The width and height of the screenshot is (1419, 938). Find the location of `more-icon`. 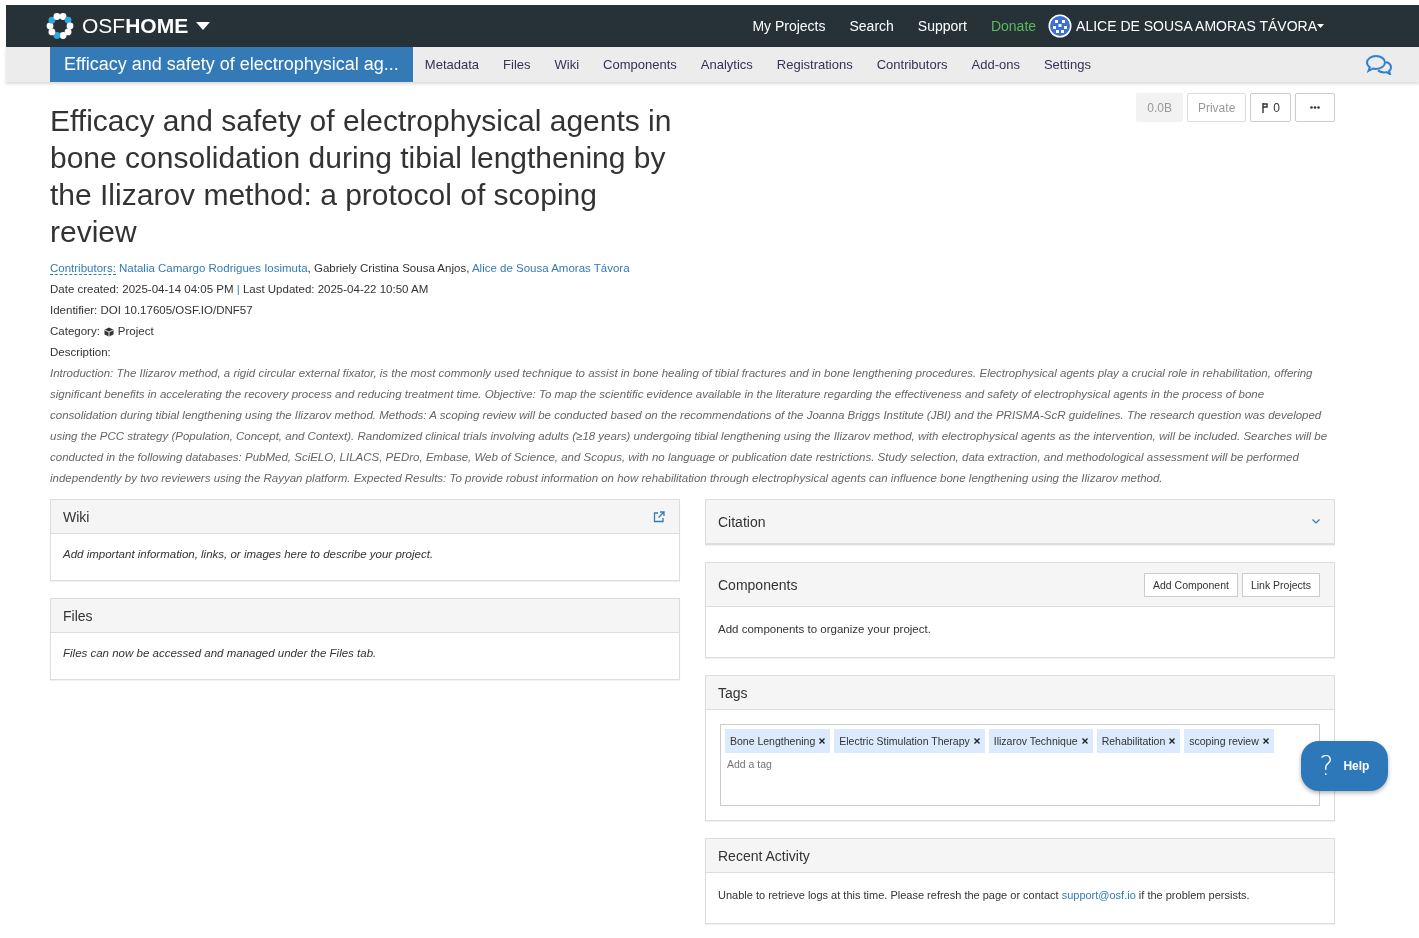

more-icon is located at coordinates (1315, 107).